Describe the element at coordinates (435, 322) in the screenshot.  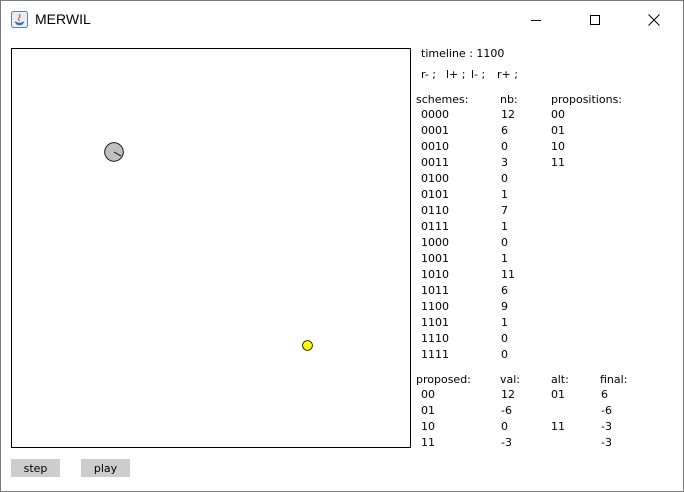
I see `scheme-code: 1101` at that location.